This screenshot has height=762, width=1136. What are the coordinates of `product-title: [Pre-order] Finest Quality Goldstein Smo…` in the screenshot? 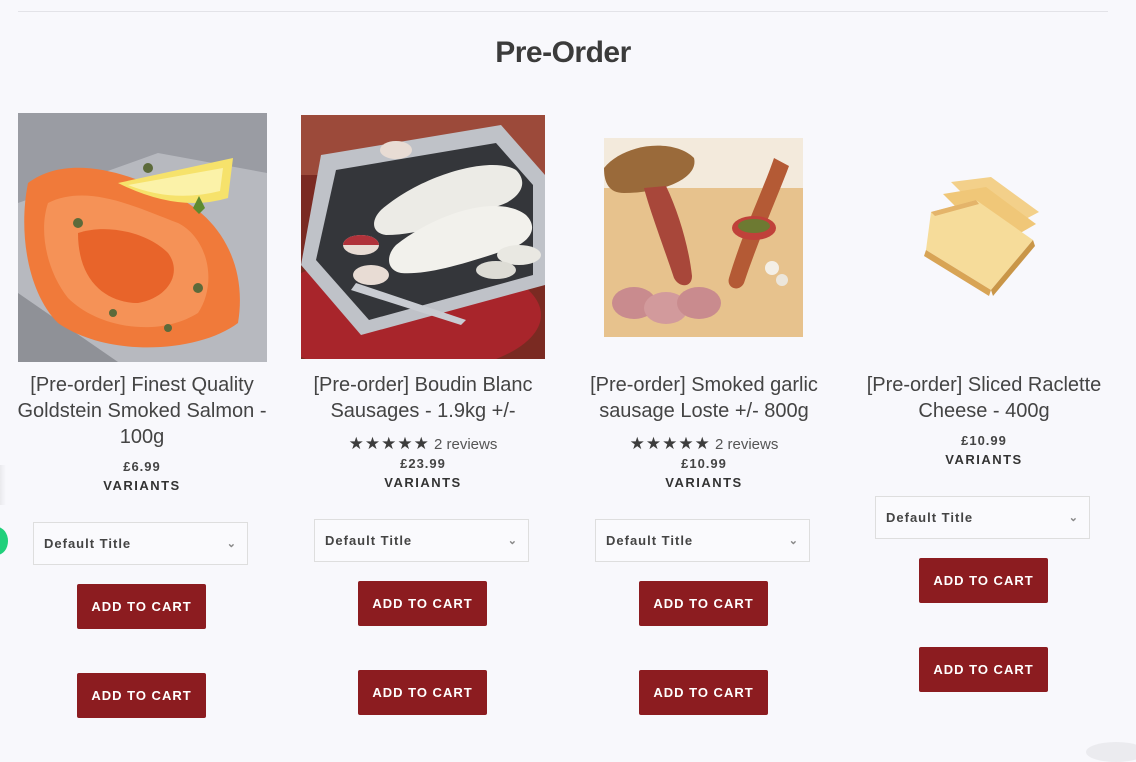 It's located at (142, 411).